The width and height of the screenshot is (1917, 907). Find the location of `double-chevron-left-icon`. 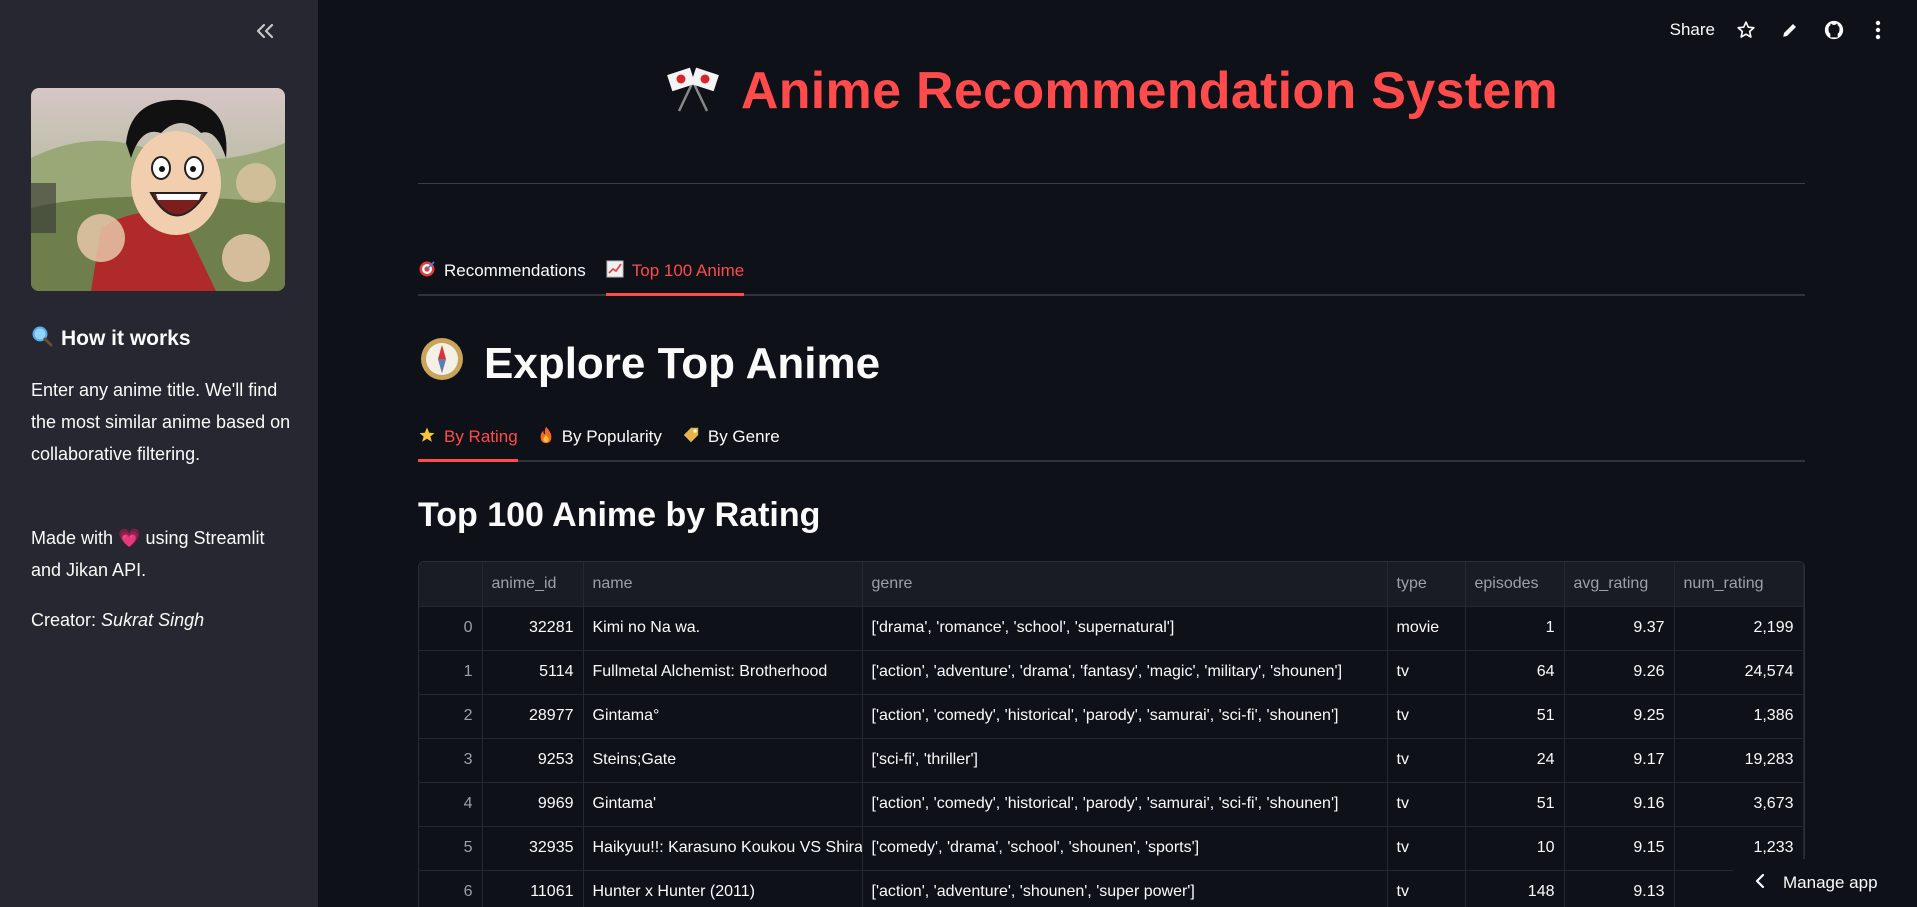

double-chevron-left-icon is located at coordinates (265, 31).